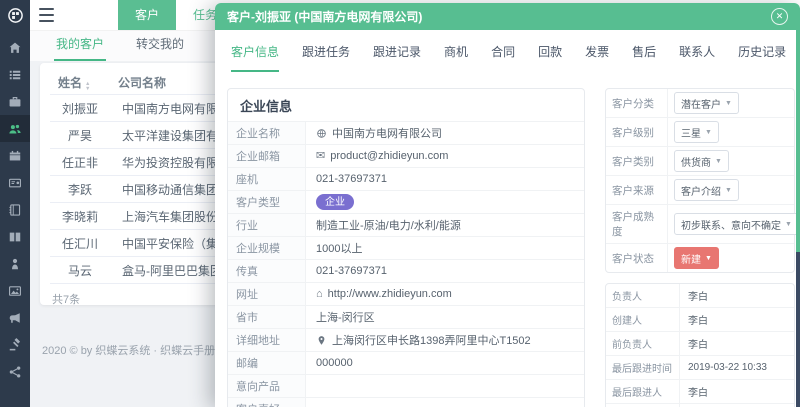 This screenshot has width=800, height=407. I want to click on customer-type-badge: 企业, so click(335, 202).